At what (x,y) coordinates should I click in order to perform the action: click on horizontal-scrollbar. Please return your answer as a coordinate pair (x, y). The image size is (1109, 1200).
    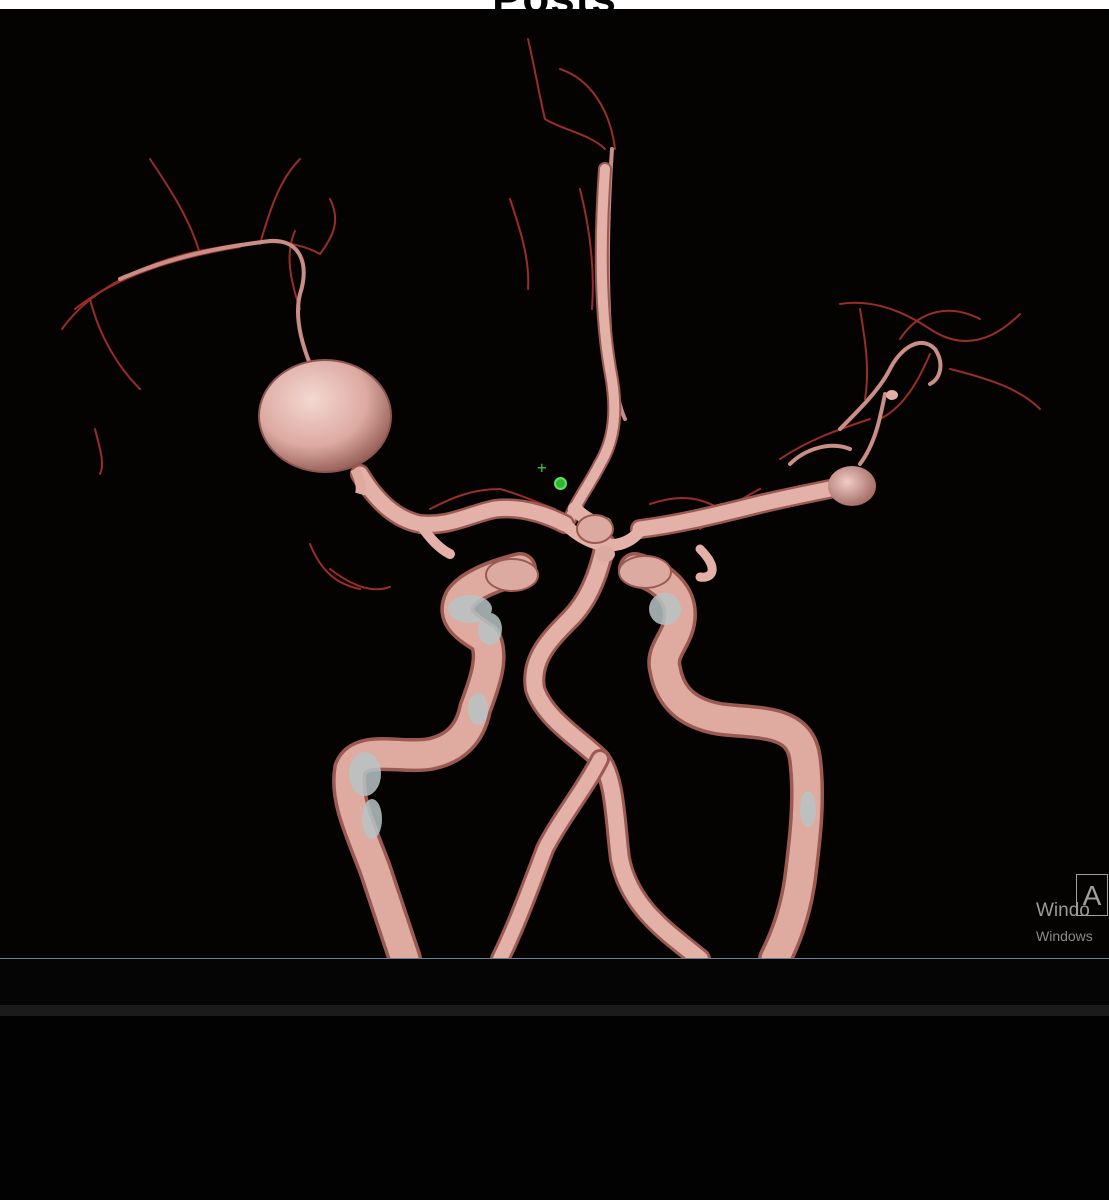
    Looking at the image, I should click on (554, 1010).